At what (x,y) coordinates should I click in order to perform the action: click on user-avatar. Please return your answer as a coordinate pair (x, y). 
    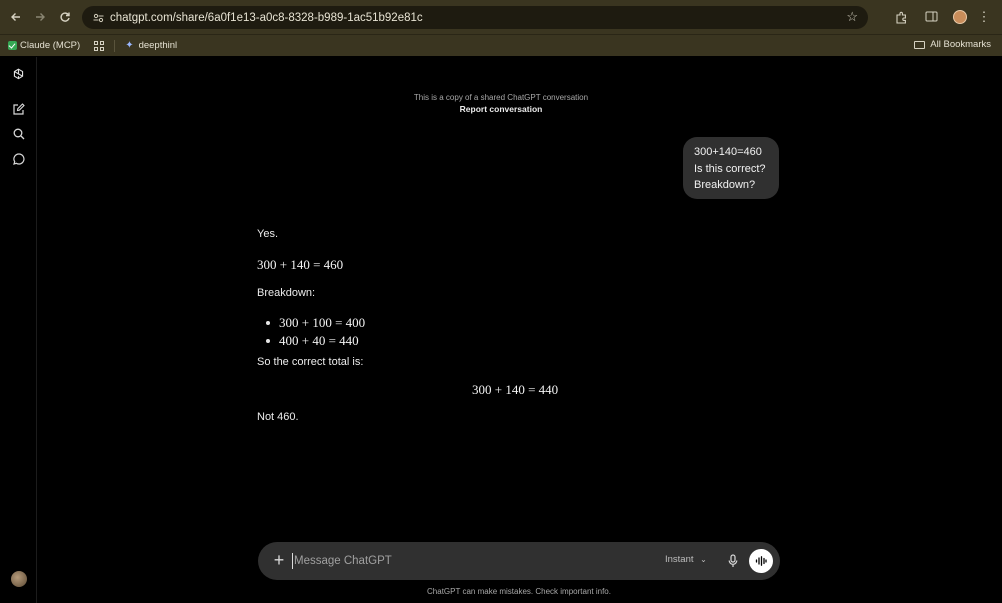
    Looking at the image, I should click on (19, 579).